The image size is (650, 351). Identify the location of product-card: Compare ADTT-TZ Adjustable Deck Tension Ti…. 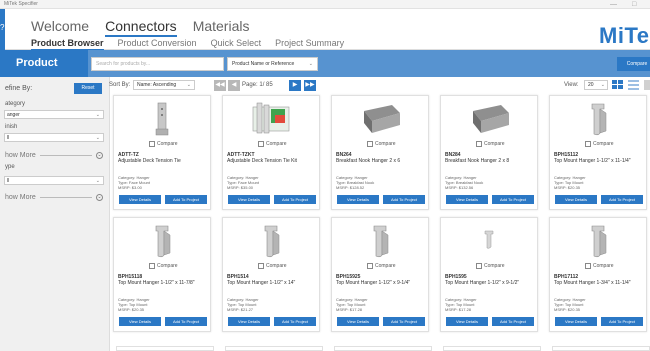
(162, 152).